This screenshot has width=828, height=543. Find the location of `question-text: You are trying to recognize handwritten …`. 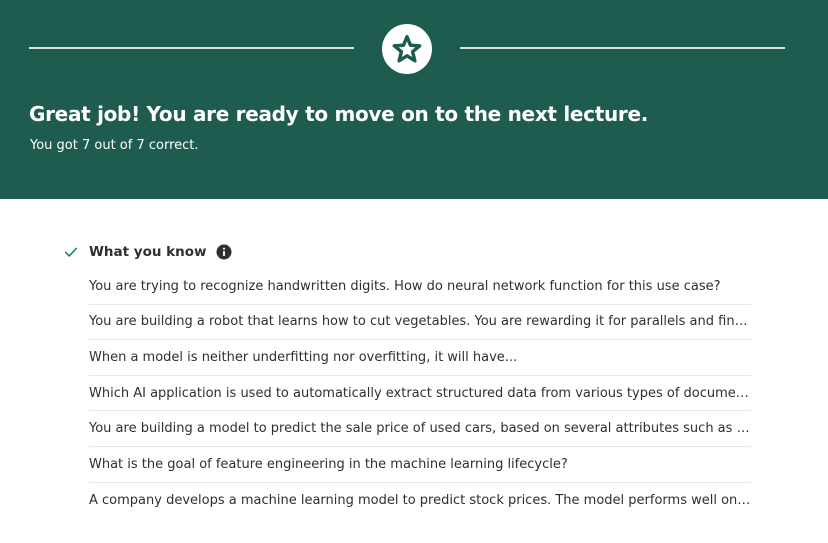

question-text: You are trying to recognize handwritten … is located at coordinates (405, 286).